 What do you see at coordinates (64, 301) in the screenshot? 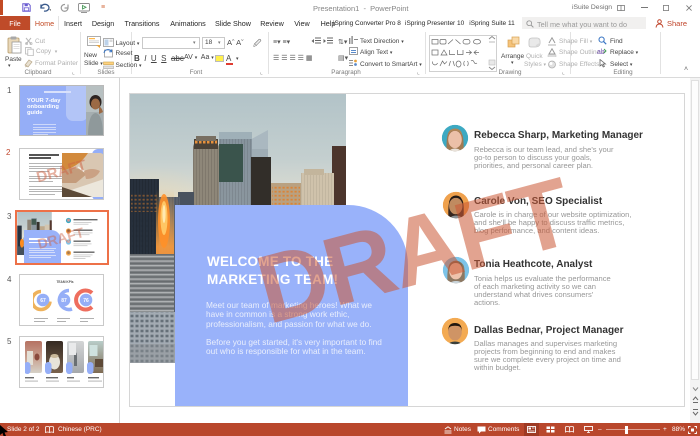
I see `svg-text: 87` at bounding box center [64, 301].